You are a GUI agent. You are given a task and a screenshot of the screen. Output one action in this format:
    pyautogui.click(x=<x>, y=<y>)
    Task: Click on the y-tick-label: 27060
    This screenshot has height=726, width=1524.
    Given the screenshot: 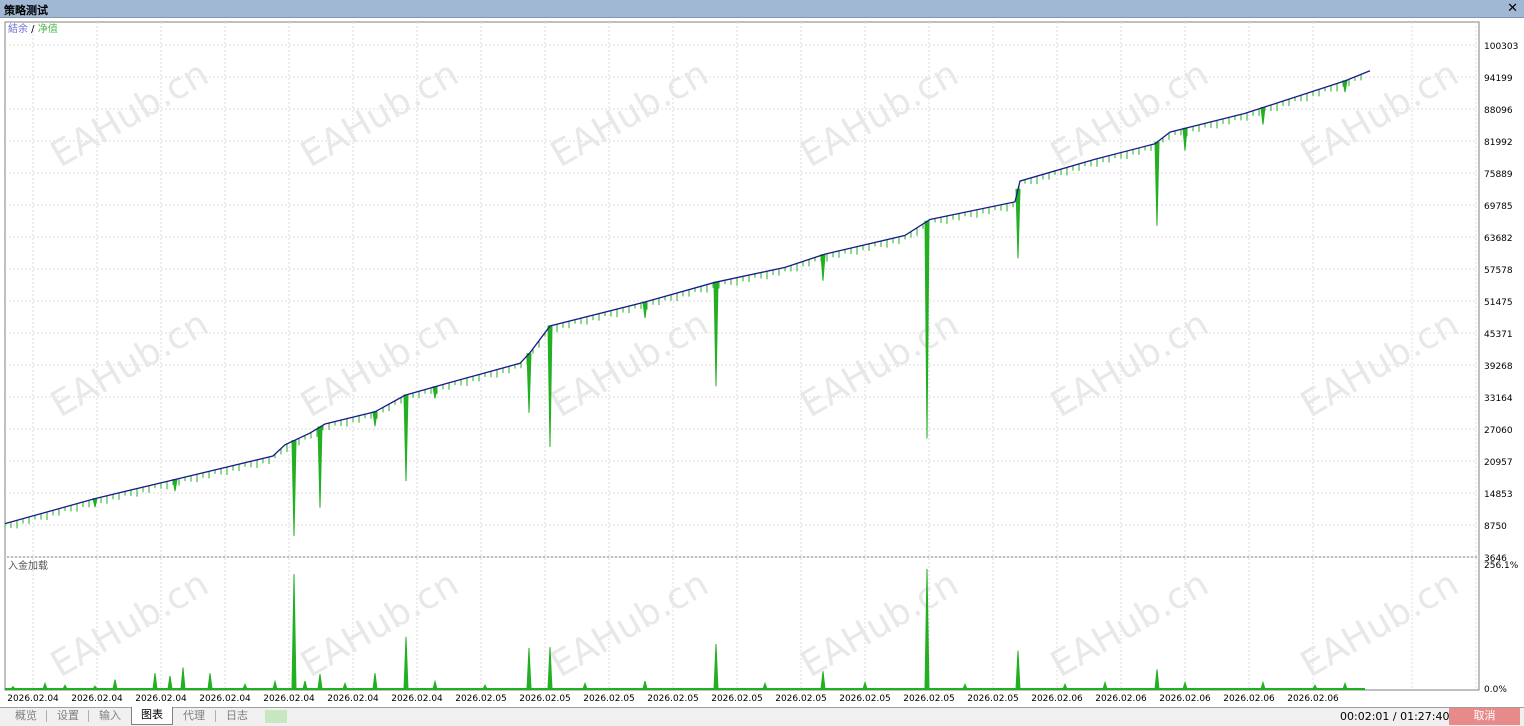 What is the action you would take?
    pyautogui.click(x=1498, y=431)
    